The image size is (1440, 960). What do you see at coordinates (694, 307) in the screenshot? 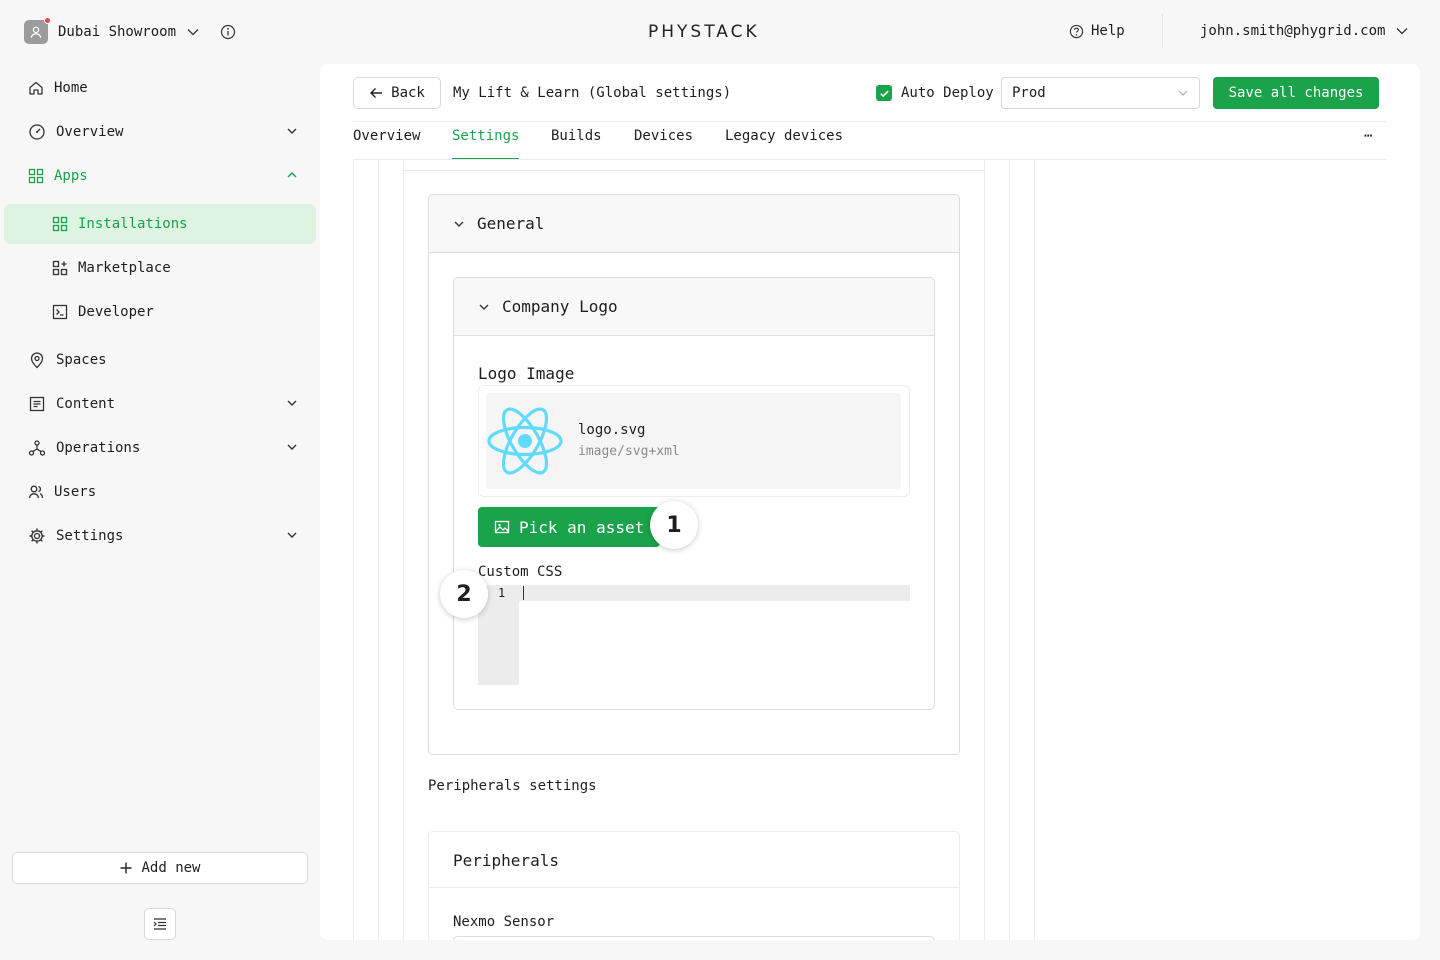
I see `company-logo-header: Company Logo` at bounding box center [694, 307].